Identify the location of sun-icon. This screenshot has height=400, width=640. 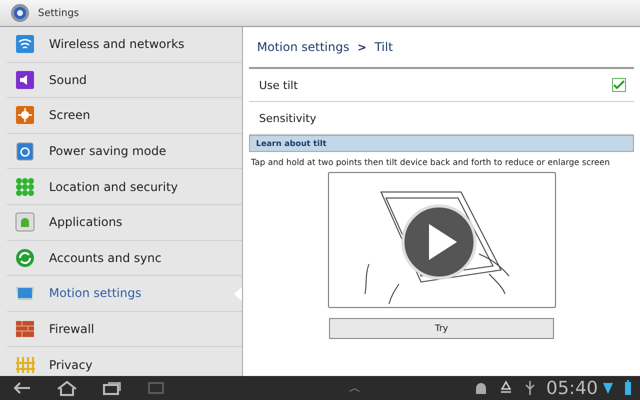
(25, 115).